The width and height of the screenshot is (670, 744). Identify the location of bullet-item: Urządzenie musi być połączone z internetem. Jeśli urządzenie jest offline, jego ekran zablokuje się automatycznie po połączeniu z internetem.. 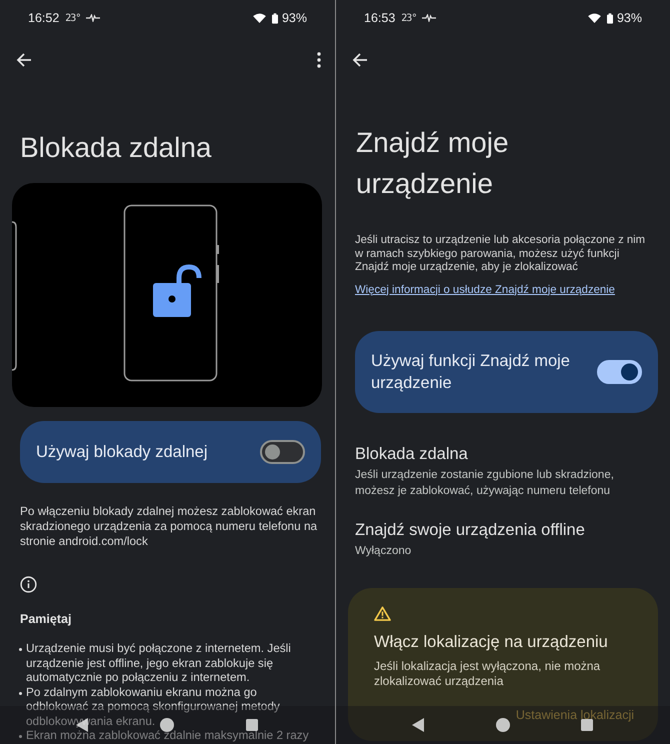
(168, 662).